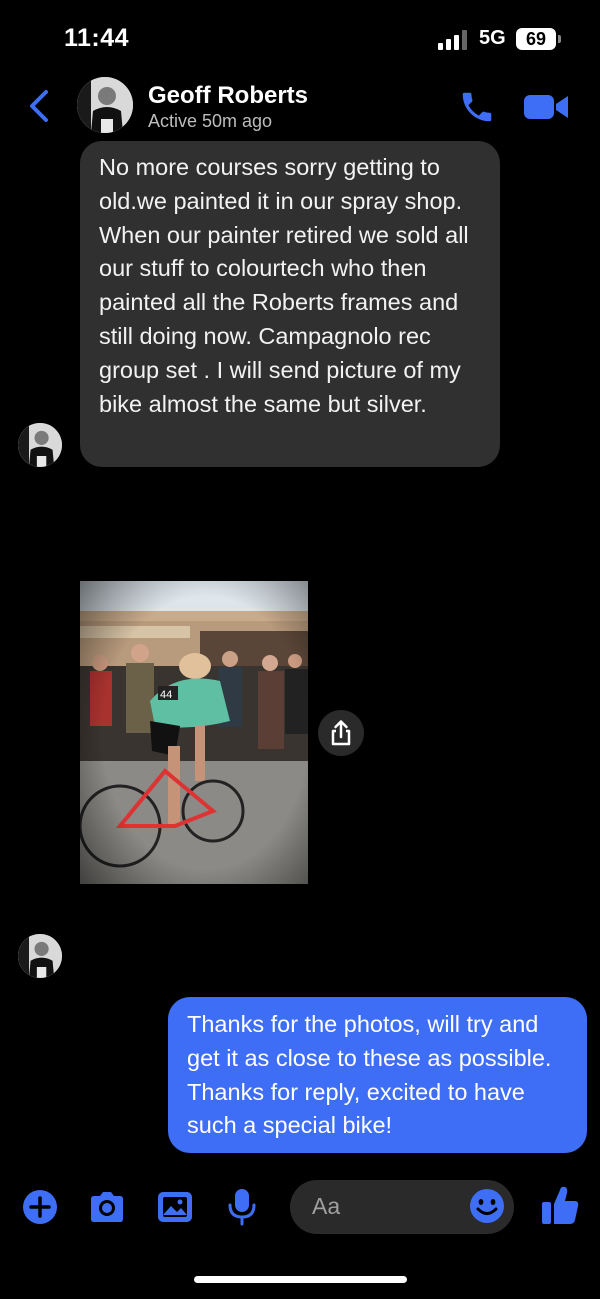  What do you see at coordinates (452, 40) in the screenshot?
I see `signal-icon` at bounding box center [452, 40].